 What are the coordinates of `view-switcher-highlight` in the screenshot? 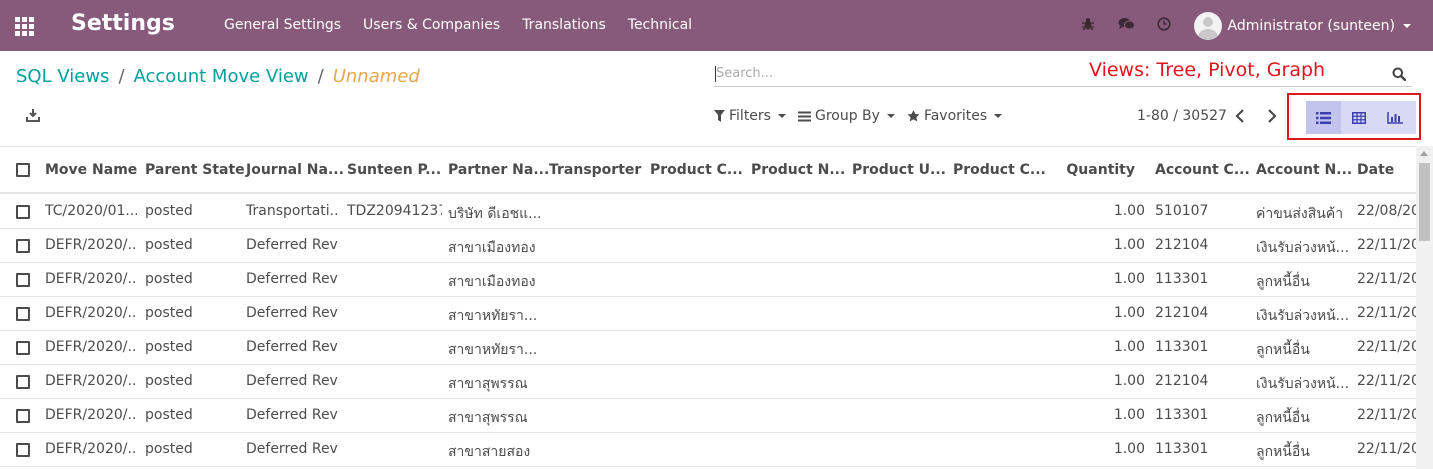 It's located at (1354, 116).